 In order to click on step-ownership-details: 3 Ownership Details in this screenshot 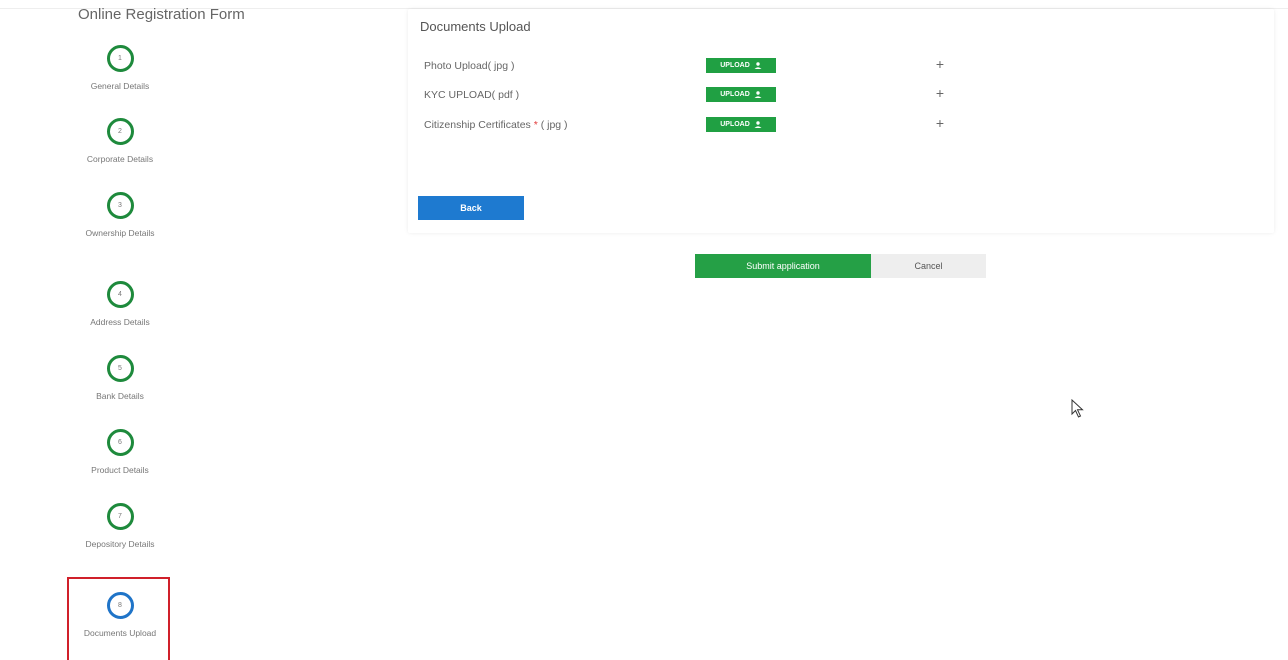, I will do `click(120, 216)`.